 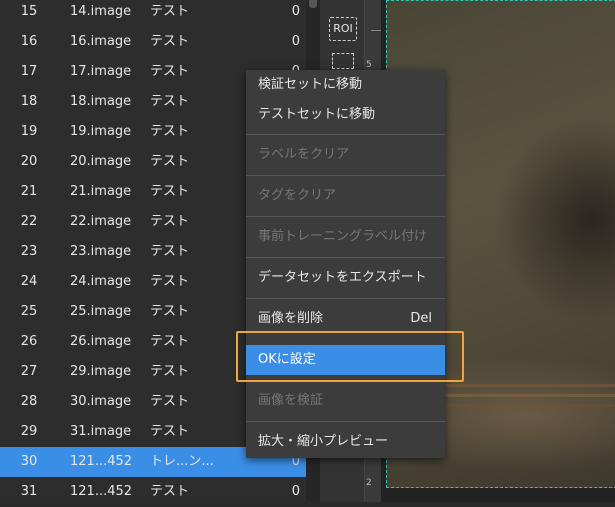 I want to click on menu-item: ラベルをクリア, so click(x=345, y=155).